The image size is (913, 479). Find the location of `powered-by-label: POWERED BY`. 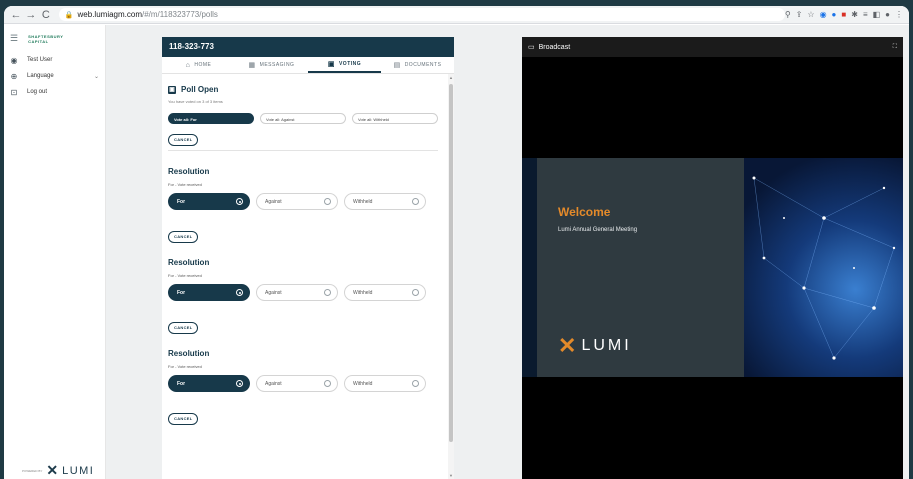

powered-by-label: POWERED BY is located at coordinates (32, 470).